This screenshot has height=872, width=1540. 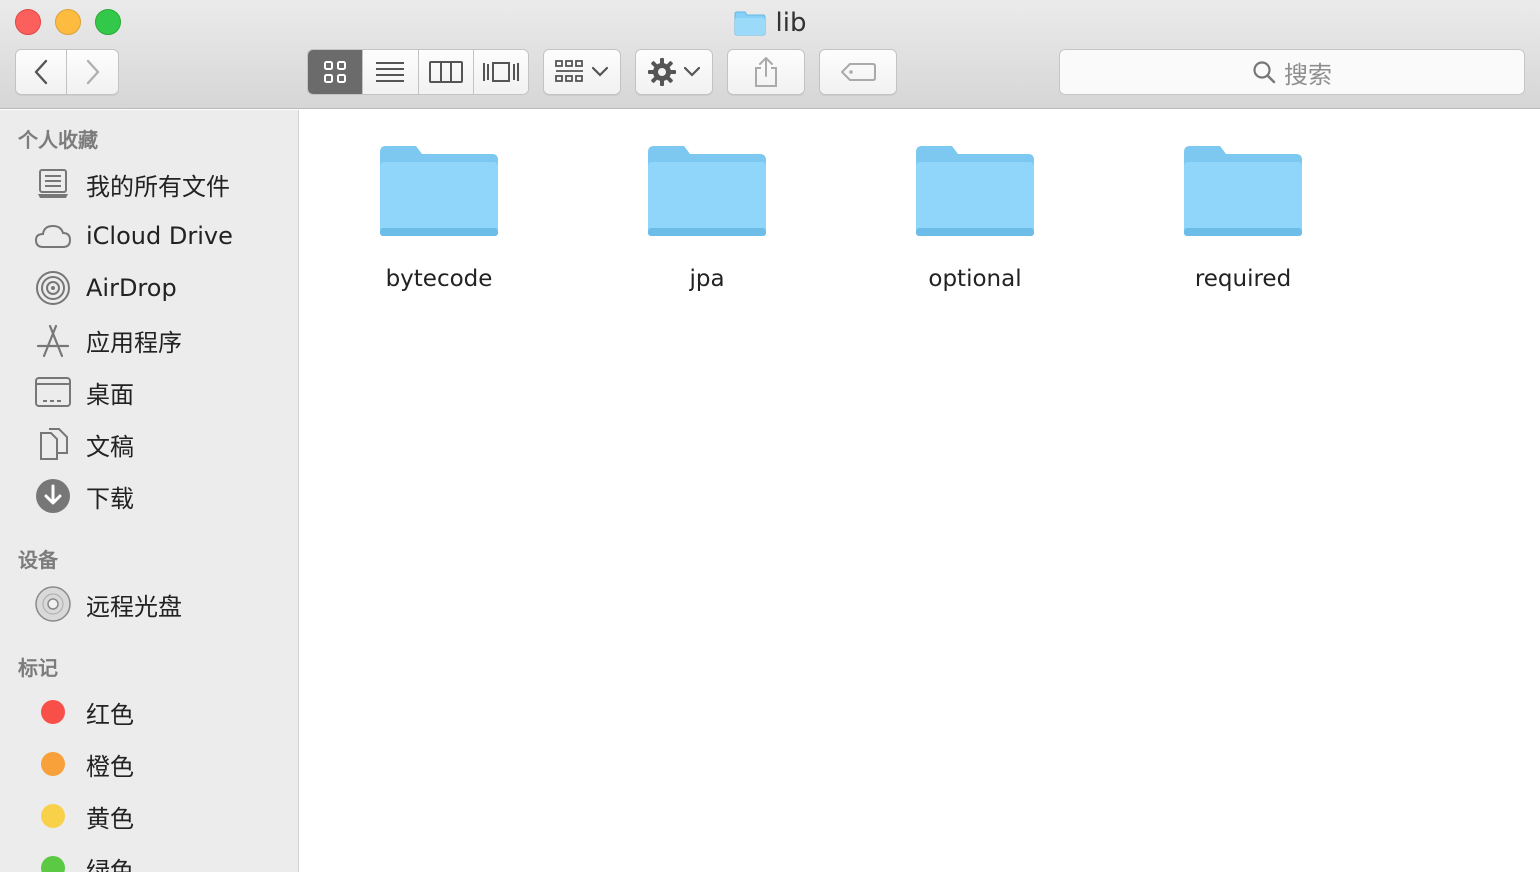 I want to click on gear-icon, so click(x=662, y=72).